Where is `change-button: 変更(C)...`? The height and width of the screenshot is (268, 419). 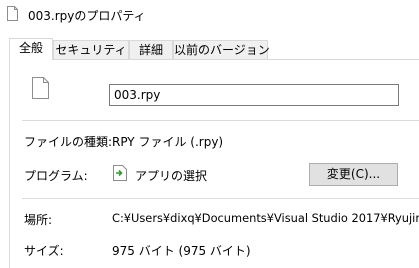
change-button: 変更(C)... is located at coordinates (353, 174).